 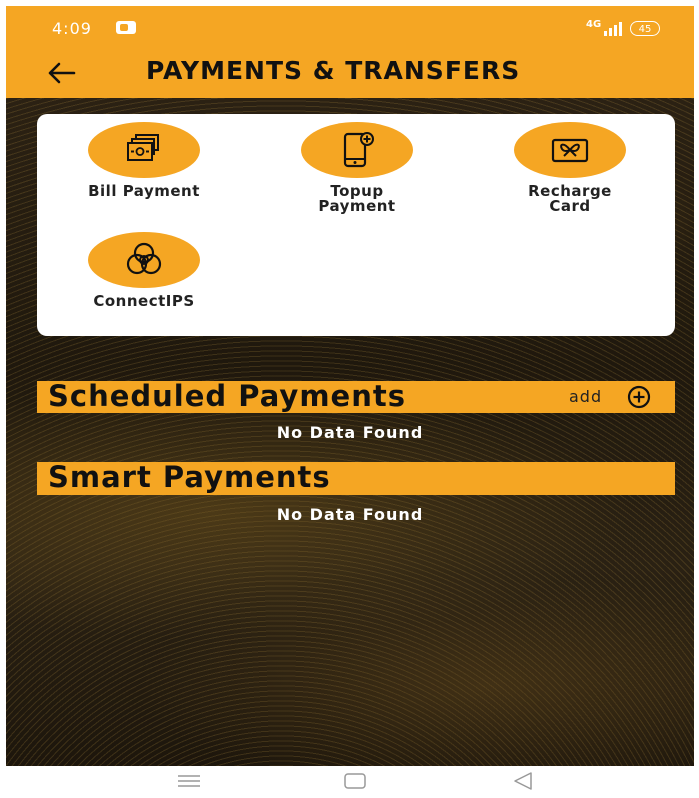 I want to click on service-label: ConnectIPS, so click(x=144, y=301).